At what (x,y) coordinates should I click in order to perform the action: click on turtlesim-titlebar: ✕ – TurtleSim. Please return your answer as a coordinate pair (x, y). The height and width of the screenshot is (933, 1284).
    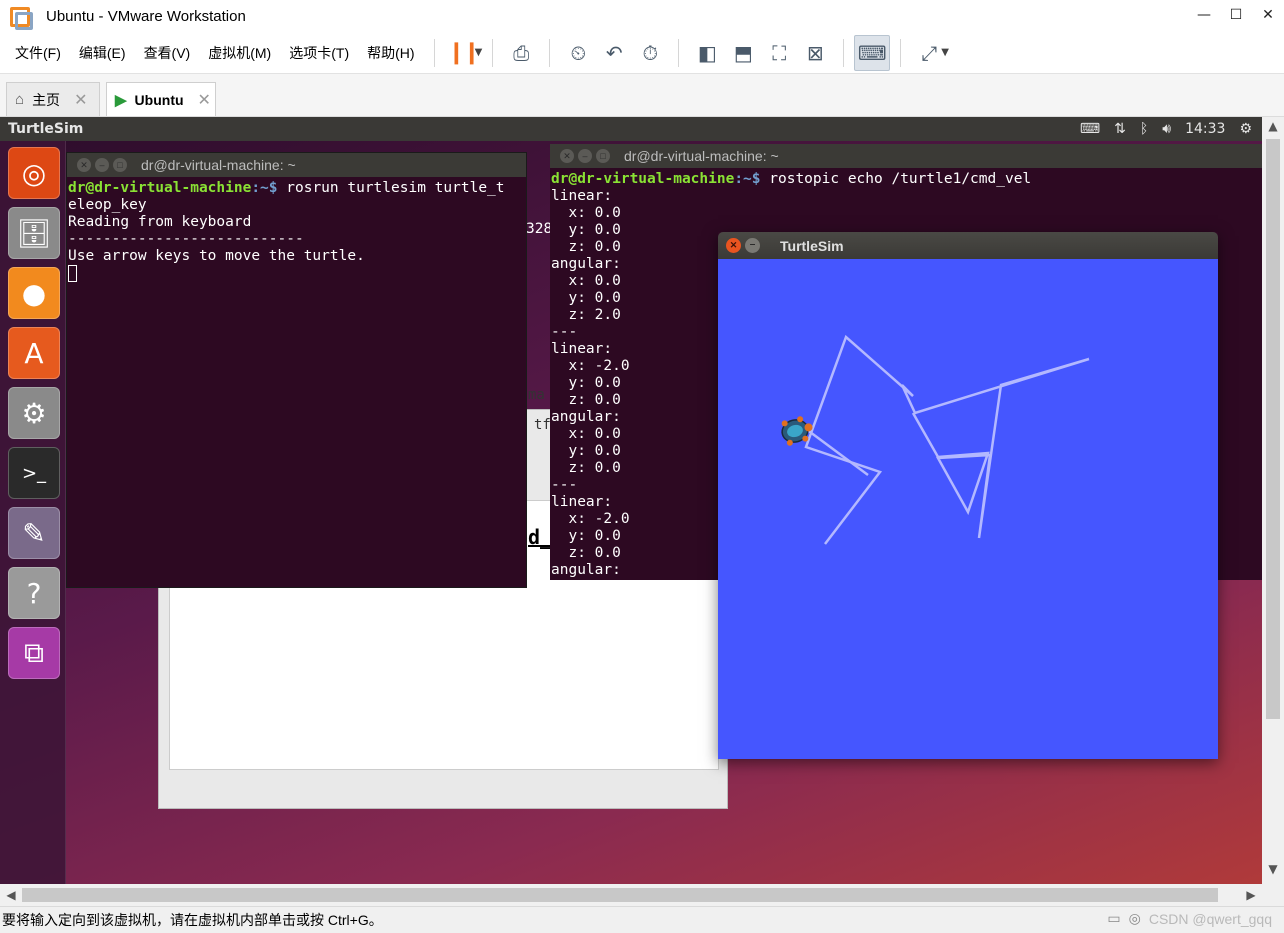
    Looking at the image, I should click on (968, 245).